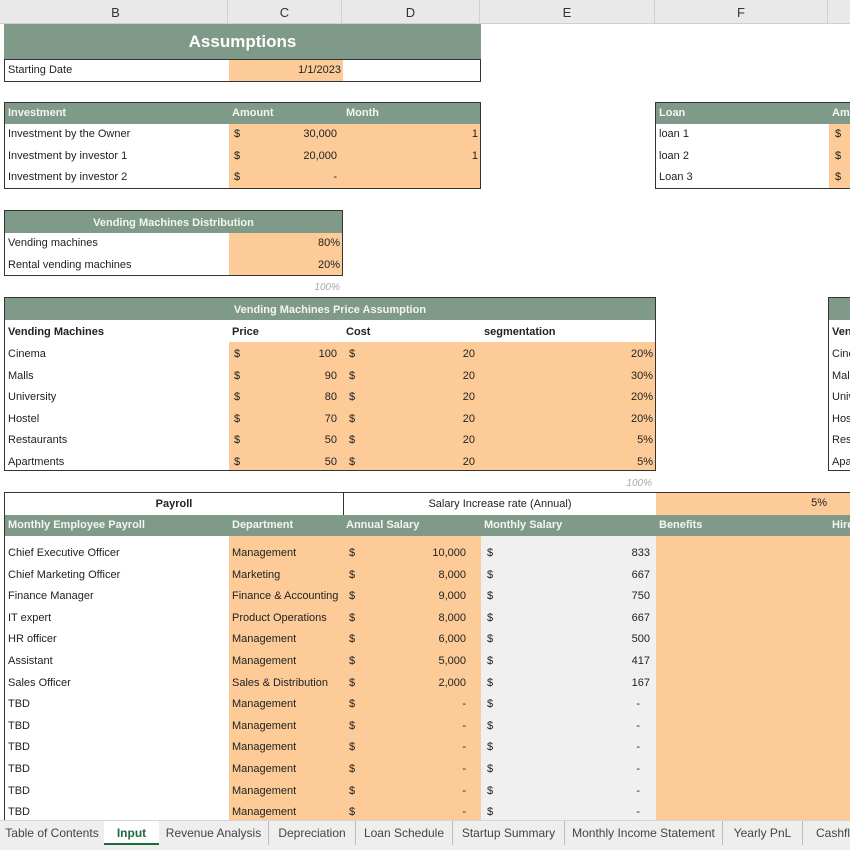 The width and height of the screenshot is (850, 850). I want to click on starting-date-value: 1/1/2023, so click(286, 70).